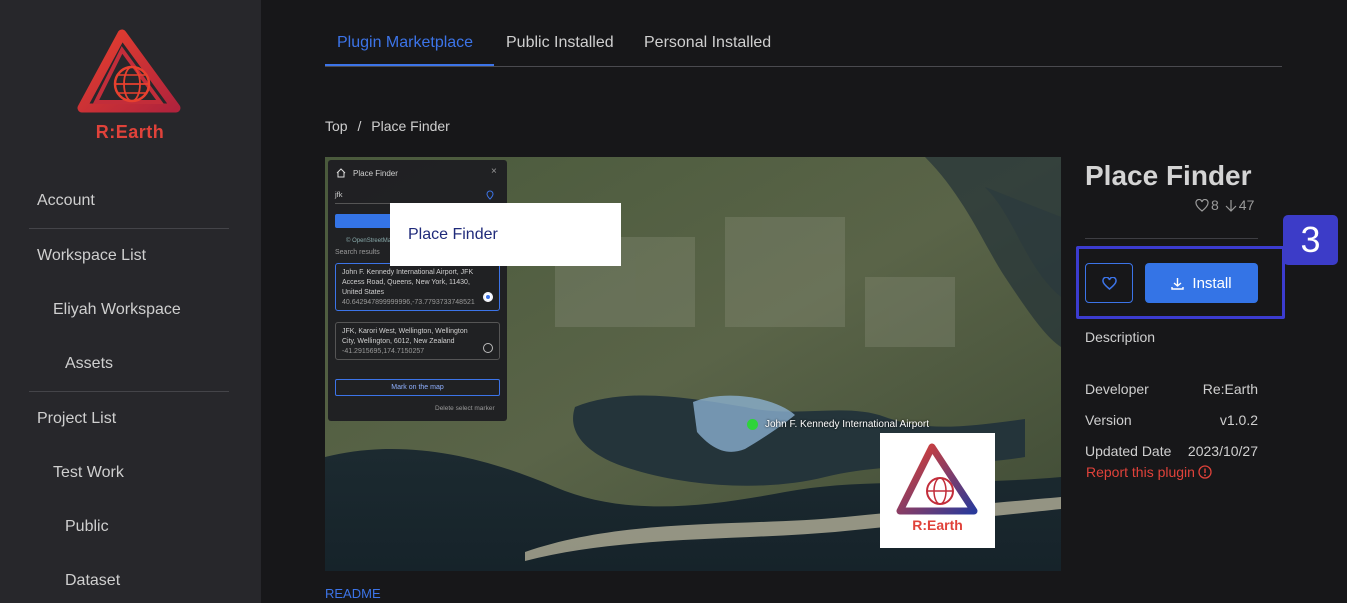 The image size is (1347, 603). Describe the element at coordinates (1171, 420) in the screenshot. I see `version-row: Version v1.0.2` at that location.